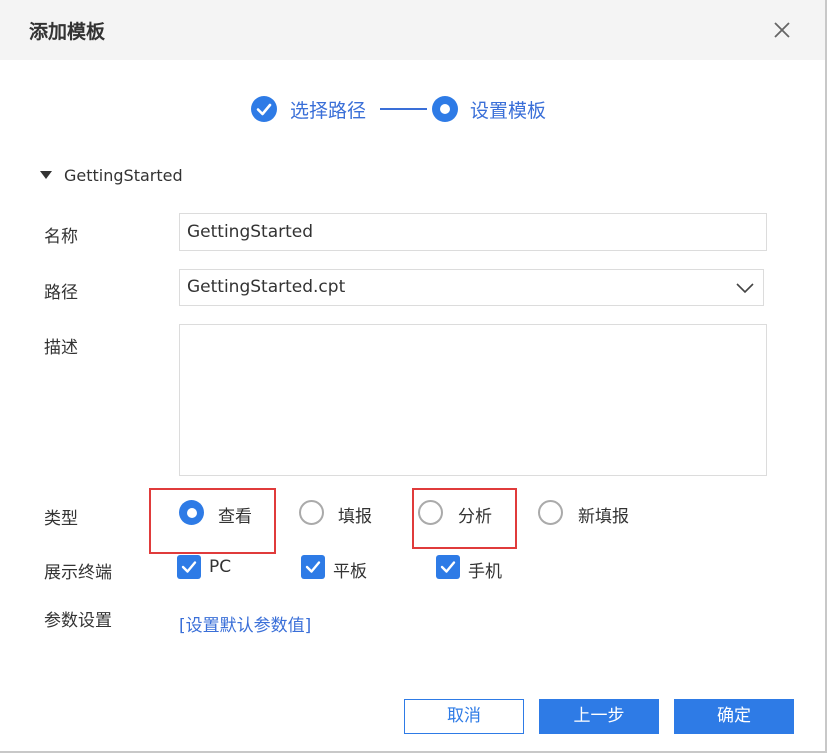 This screenshot has height=753, width=827. I want to click on current-step-icon, so click(445, 109).